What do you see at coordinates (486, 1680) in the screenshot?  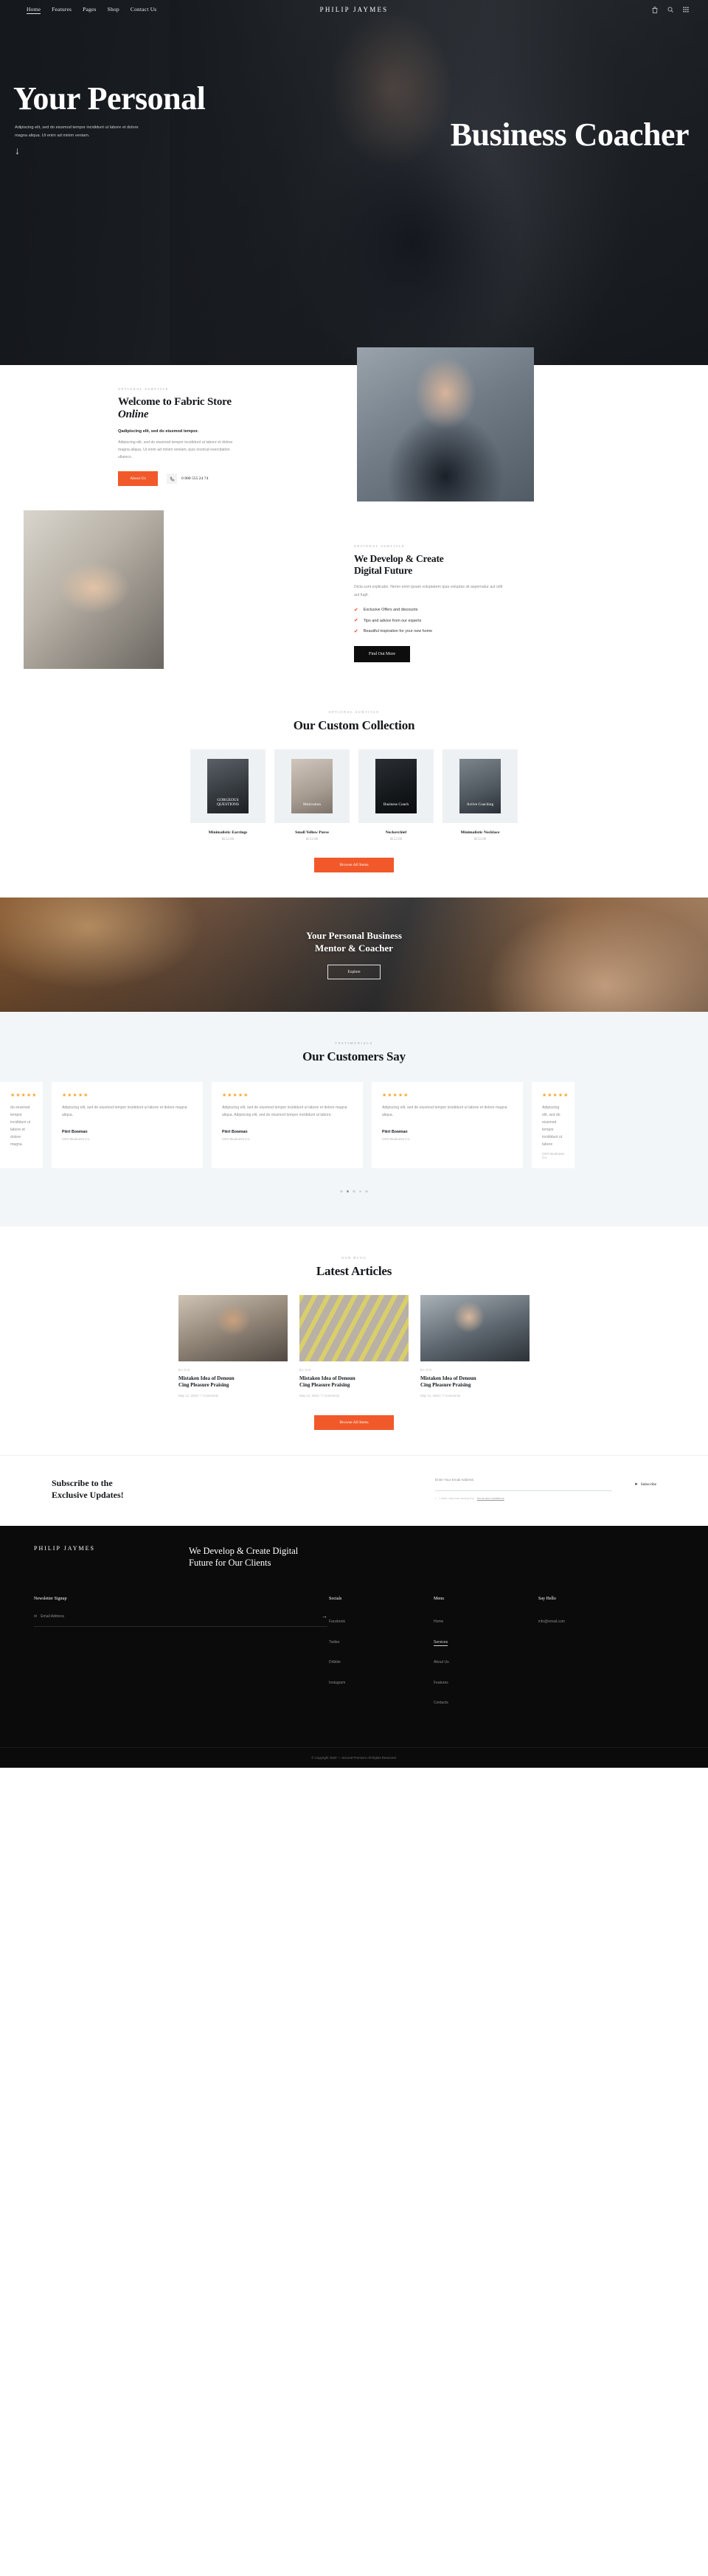 I see `footer-link-item: Features` at bounding box center [486, 1680].